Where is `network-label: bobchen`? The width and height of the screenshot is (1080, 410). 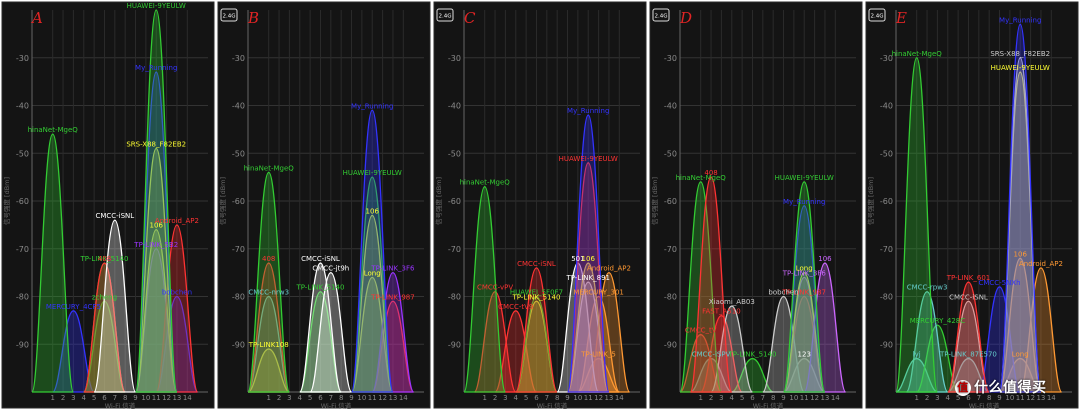
network-label: bobchen is located at coordinates (783, 293).